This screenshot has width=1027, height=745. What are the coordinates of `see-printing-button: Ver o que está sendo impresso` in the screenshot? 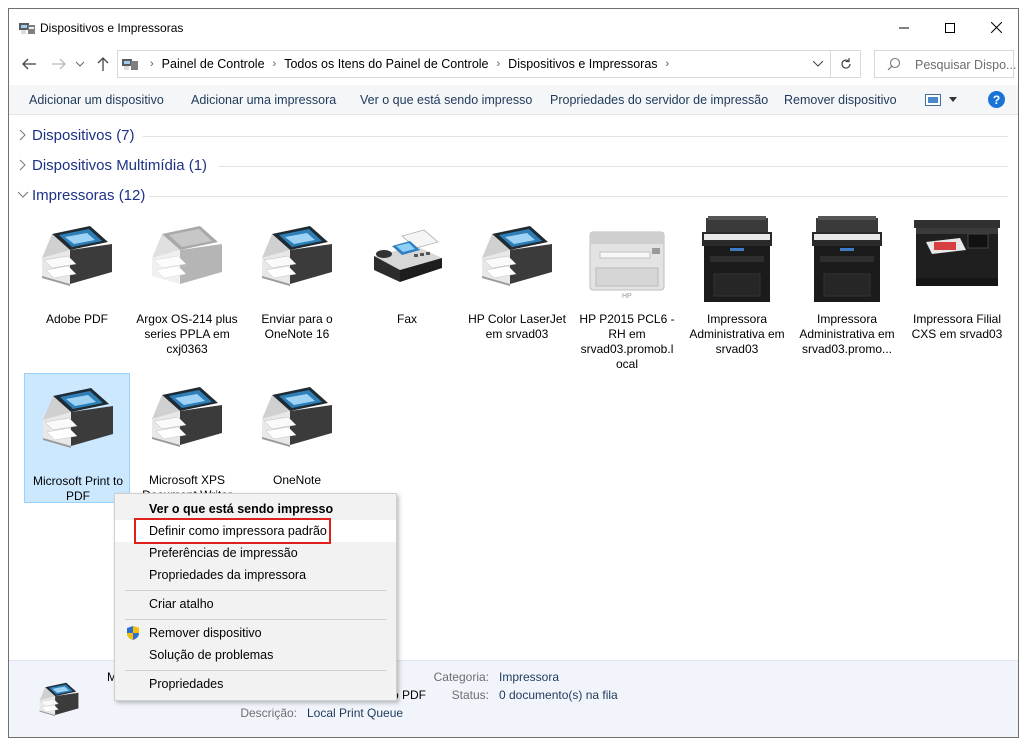 It's located at (446, 100).